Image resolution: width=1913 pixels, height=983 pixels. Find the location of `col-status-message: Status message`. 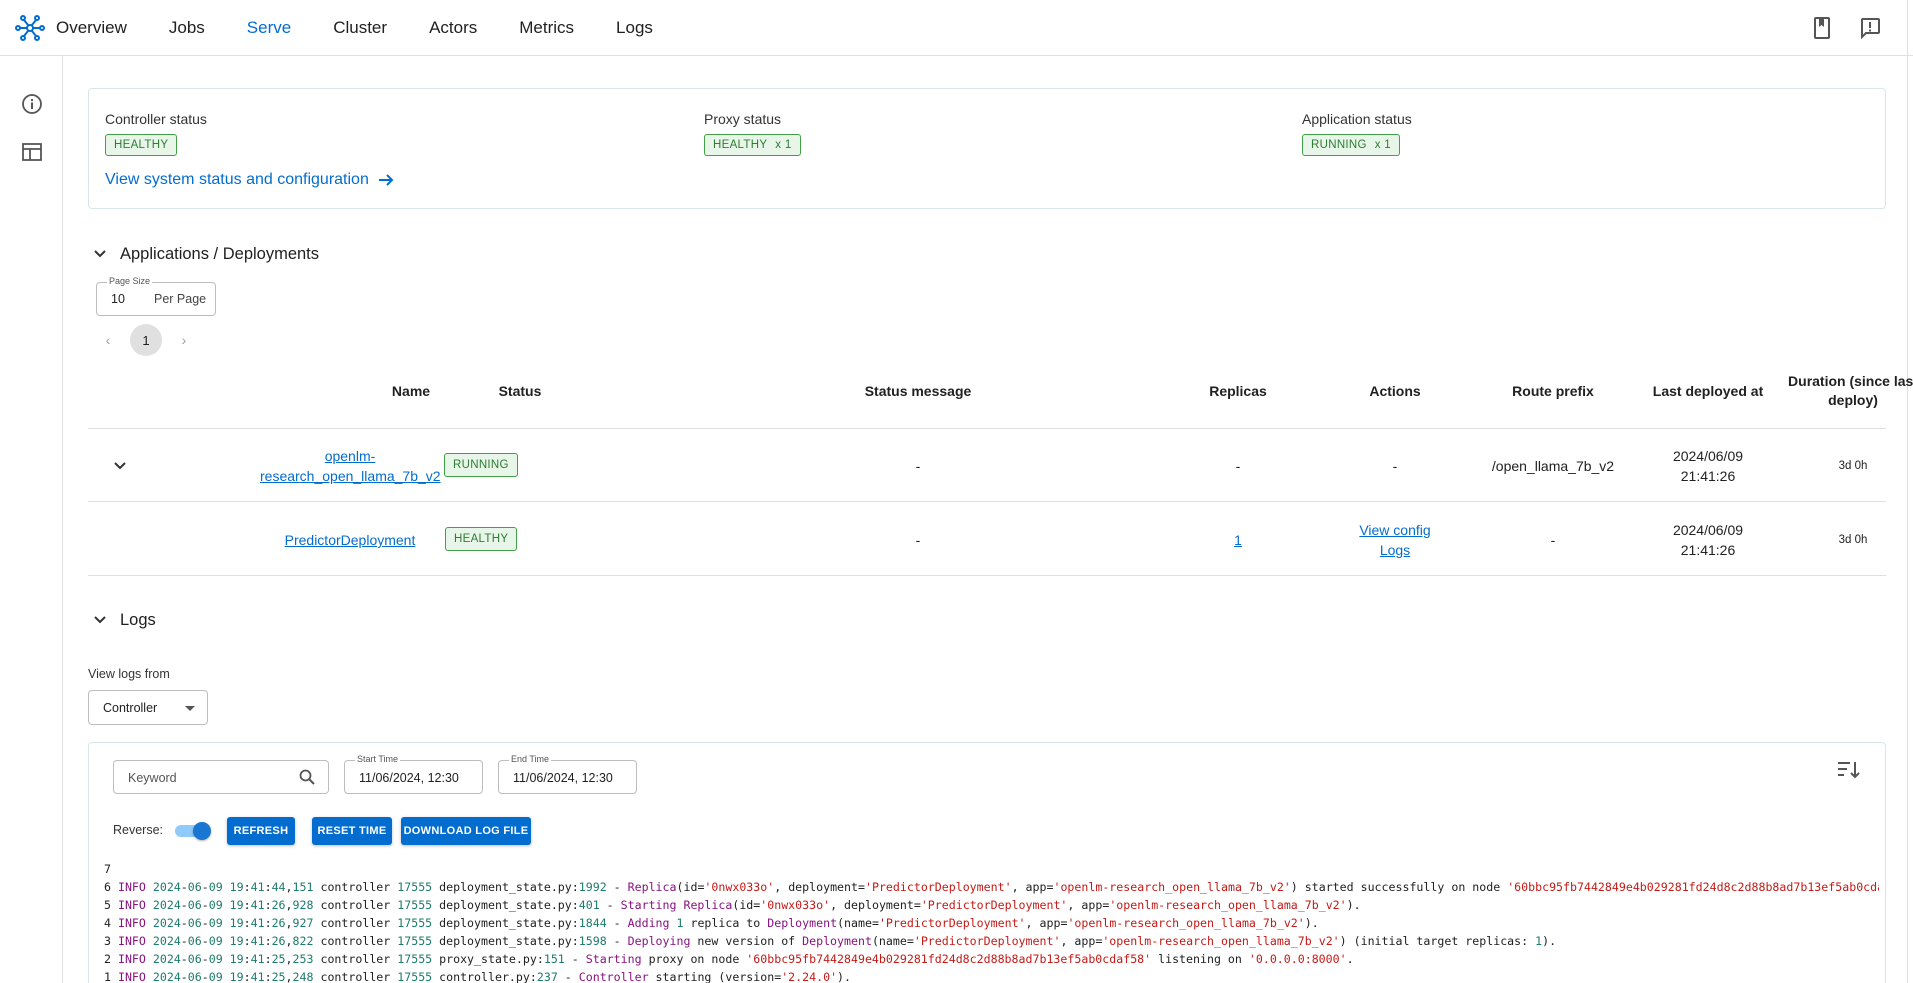

col-status-message: Status message is located at coordinates (918, 391).